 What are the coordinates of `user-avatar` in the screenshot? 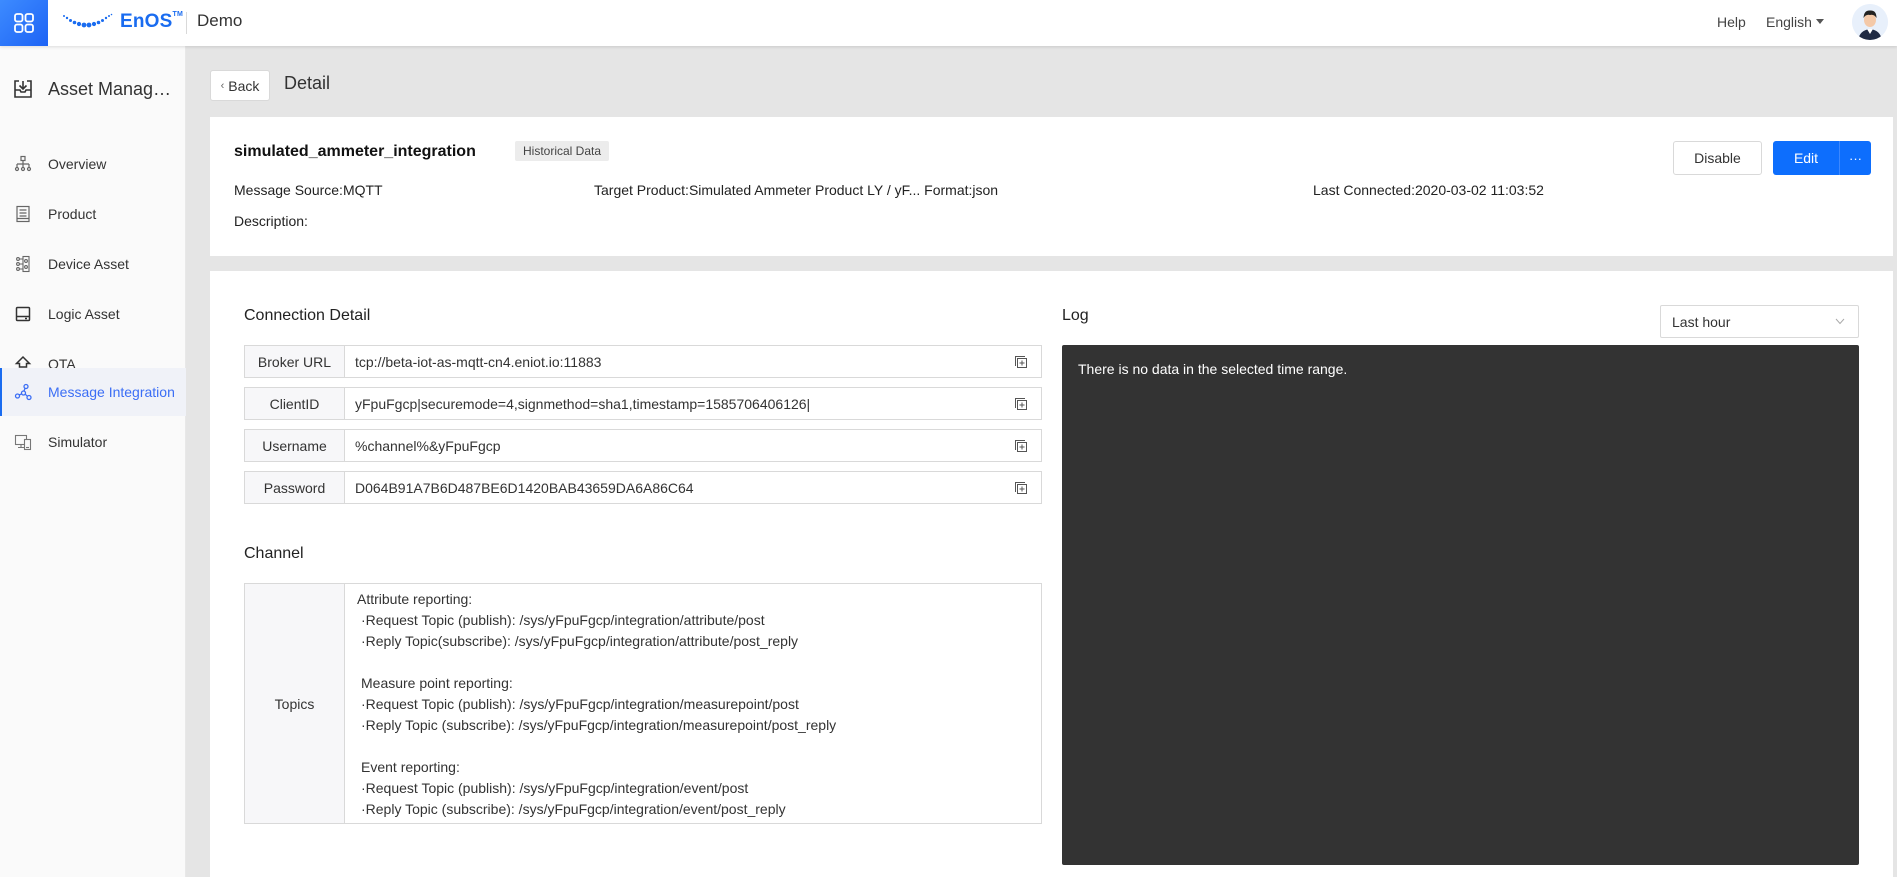 It's located at (1870, 22).